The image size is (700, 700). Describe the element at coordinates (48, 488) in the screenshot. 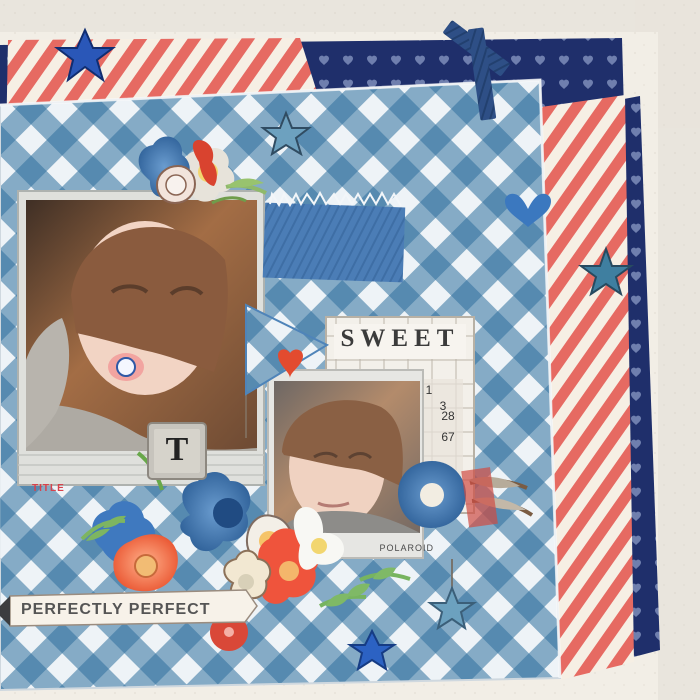

I see `title-label: TITLE` at that location.